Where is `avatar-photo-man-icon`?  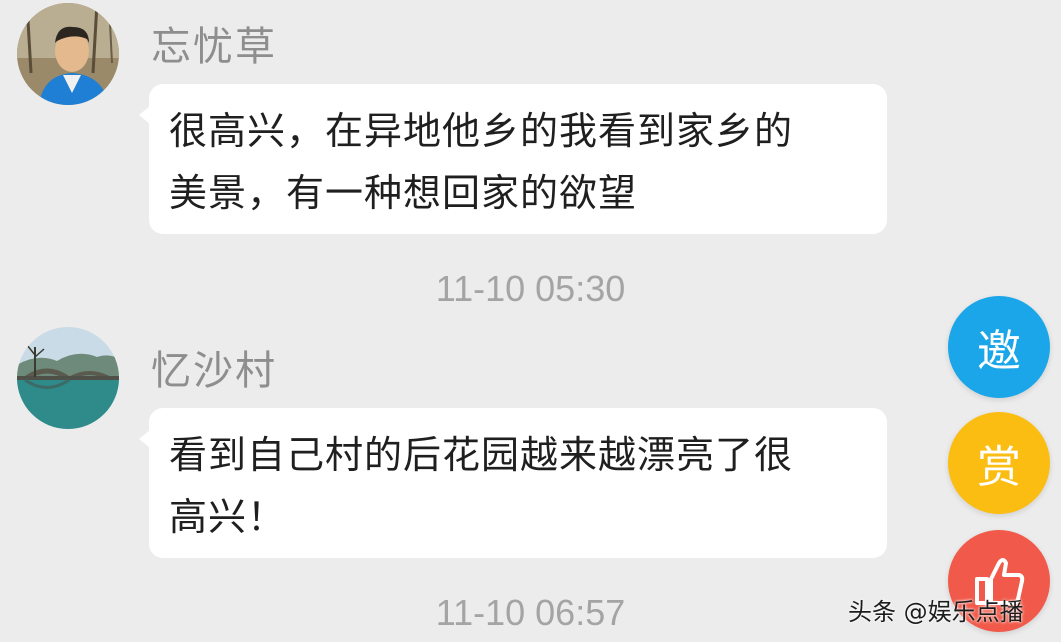 avatar-photo-man-icon is located at coordinates (68, 54).